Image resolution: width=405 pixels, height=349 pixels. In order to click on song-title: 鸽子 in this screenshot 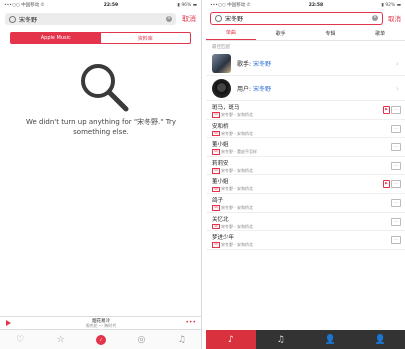, I will do `click(218, 200)`.